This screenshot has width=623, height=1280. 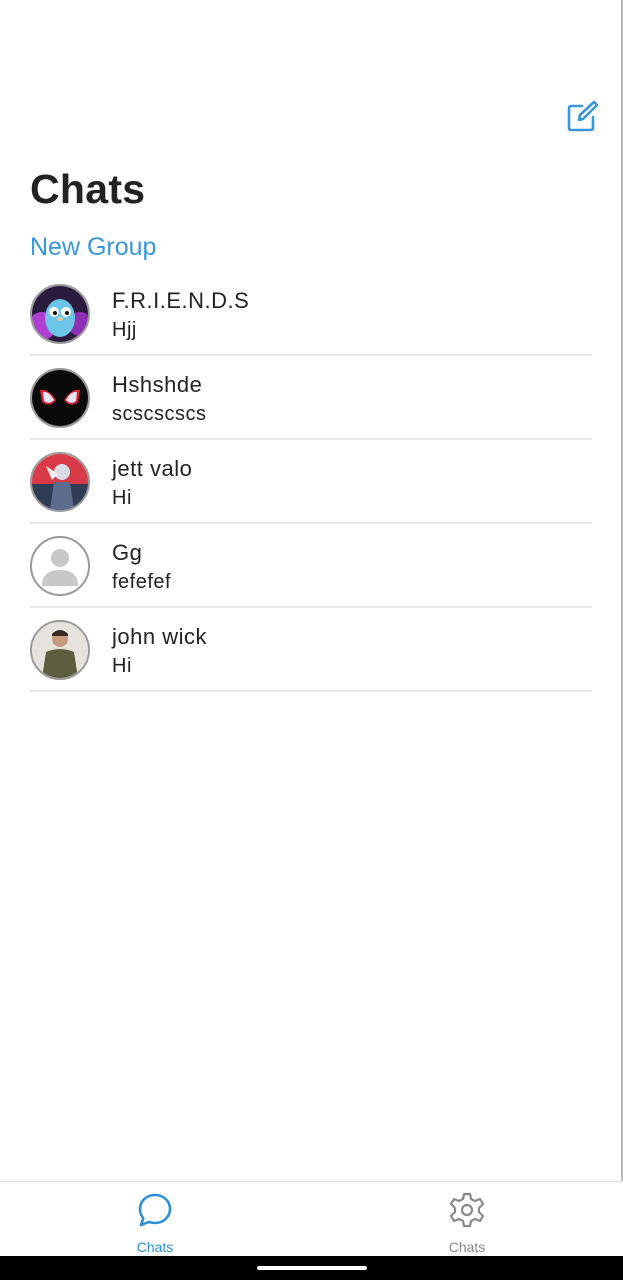 What do you see at coordinates (127, 552) in the screenshot?
I see `chat-name: Gg` at bounding box center [127, 552].